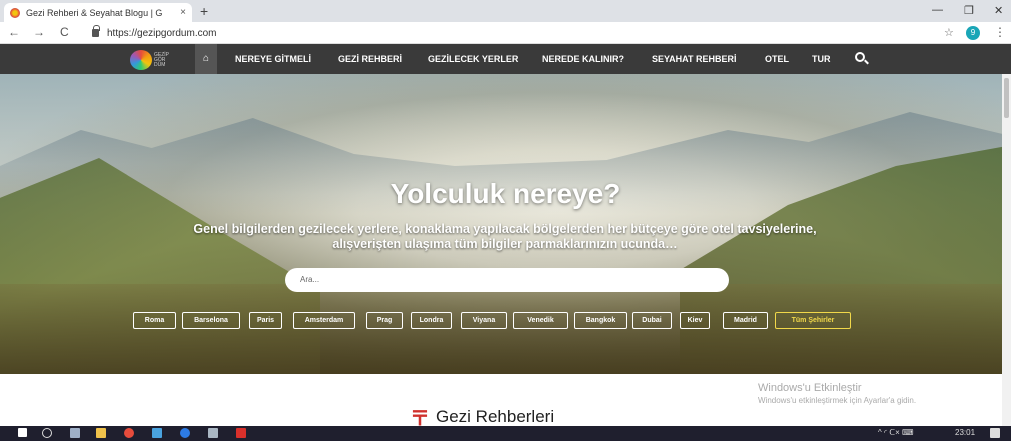 The image size is (1011, 441). Describe the element at coordinates (969, 10) in the screenshot. I see `maximize-button: ❐` at that location.